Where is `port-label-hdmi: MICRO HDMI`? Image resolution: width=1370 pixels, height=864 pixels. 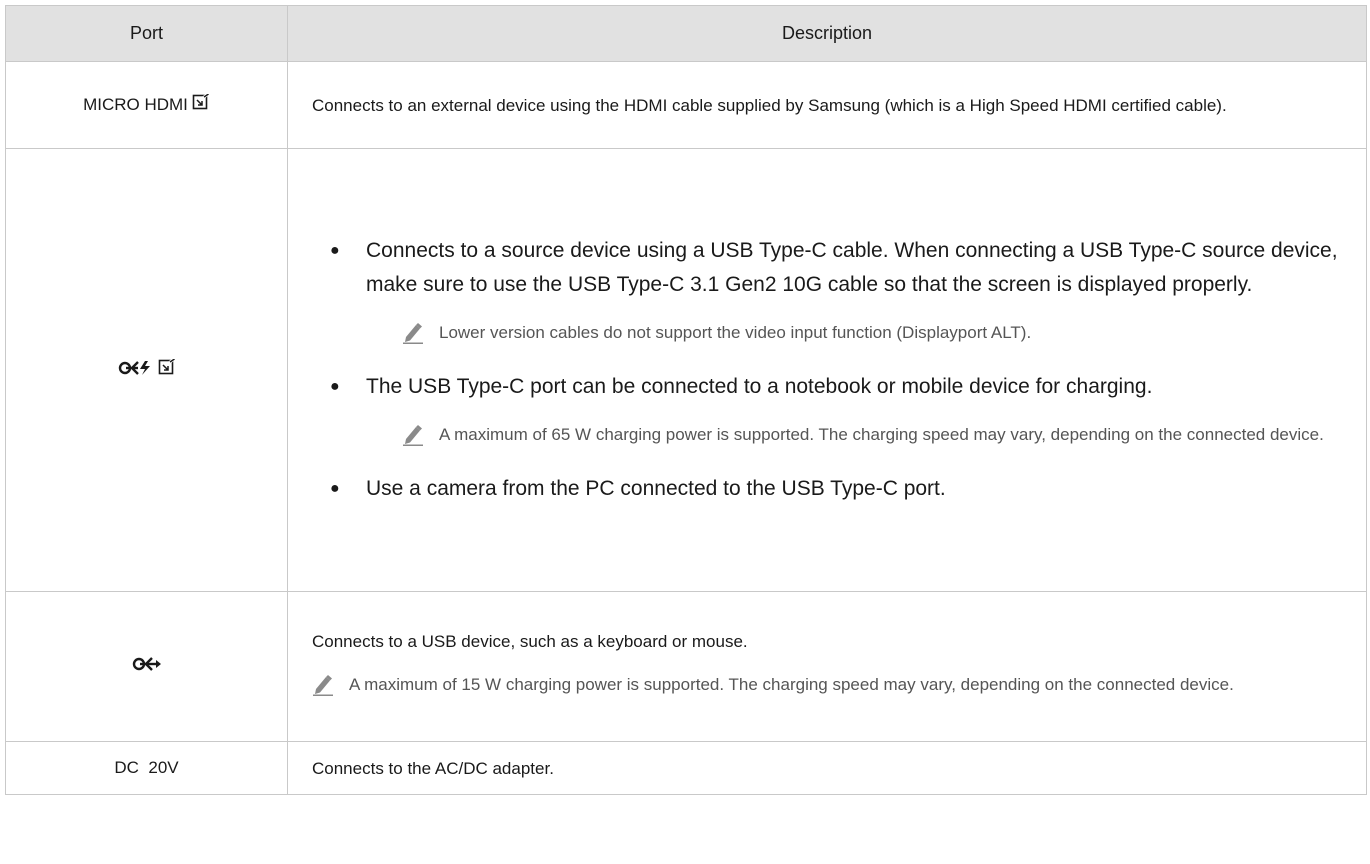 port-label-hdmi: MICRO HDMI is located at coordinates (135, 104).